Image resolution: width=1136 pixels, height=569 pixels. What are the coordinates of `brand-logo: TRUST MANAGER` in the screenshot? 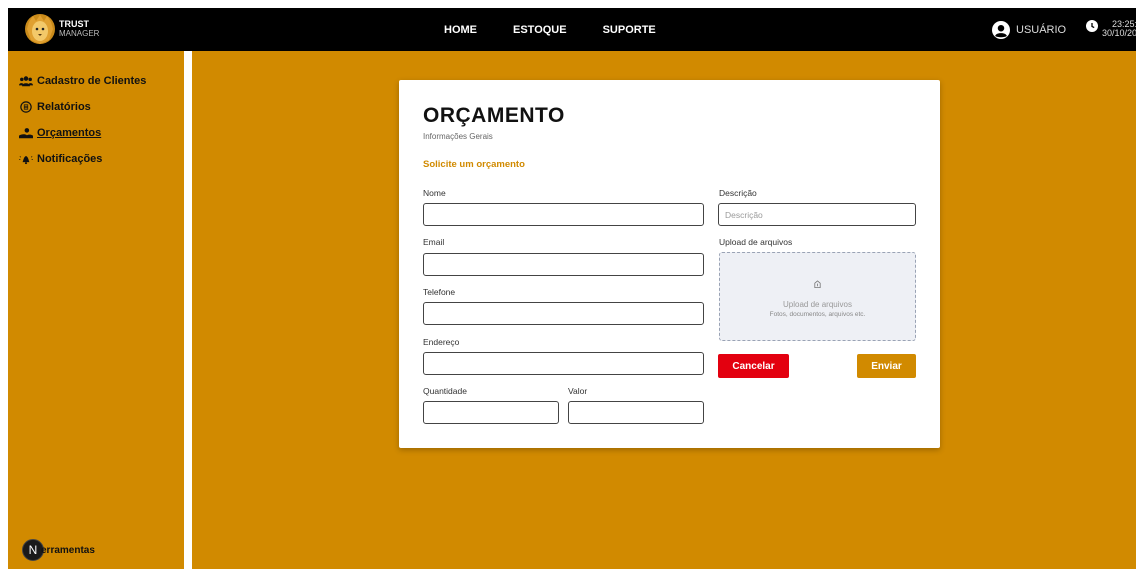 It's located at (61, 29).